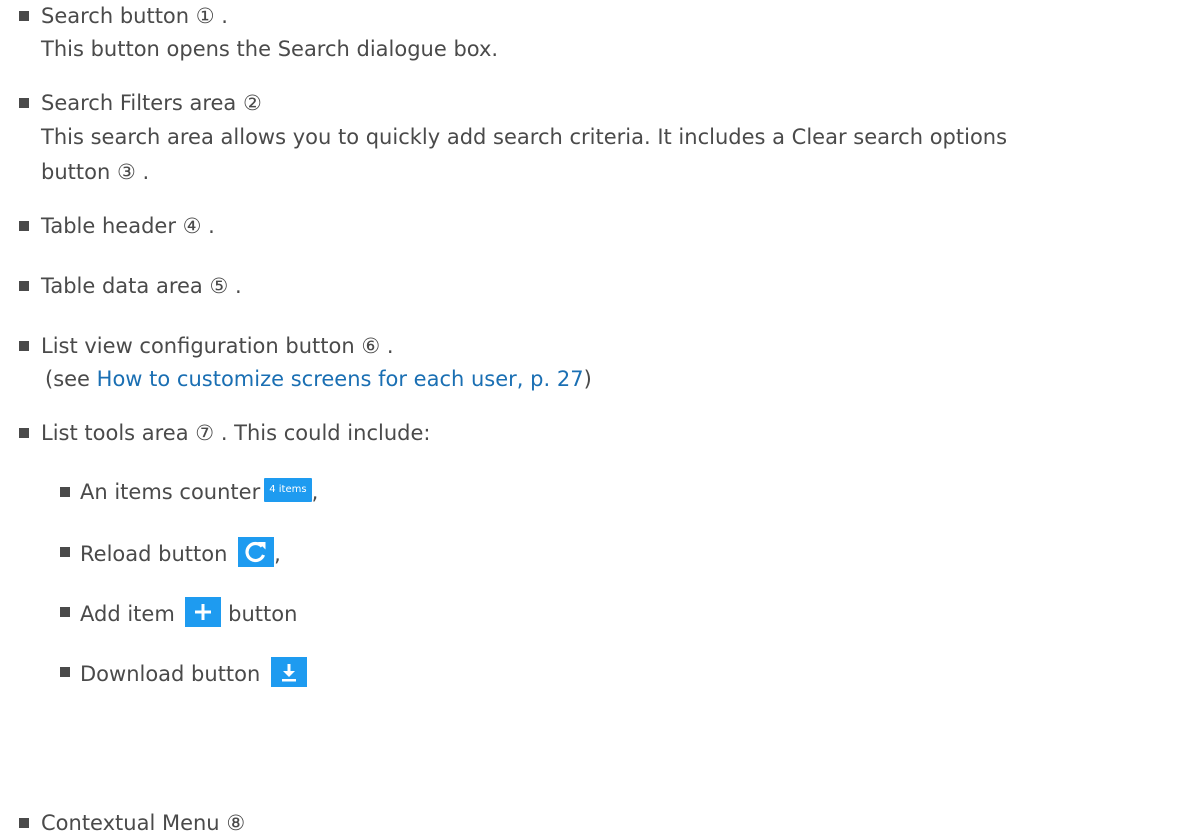  Describe the element at coordinates (170, 674) in the screenshot. I see `sub-item-label: Download button` at that location.